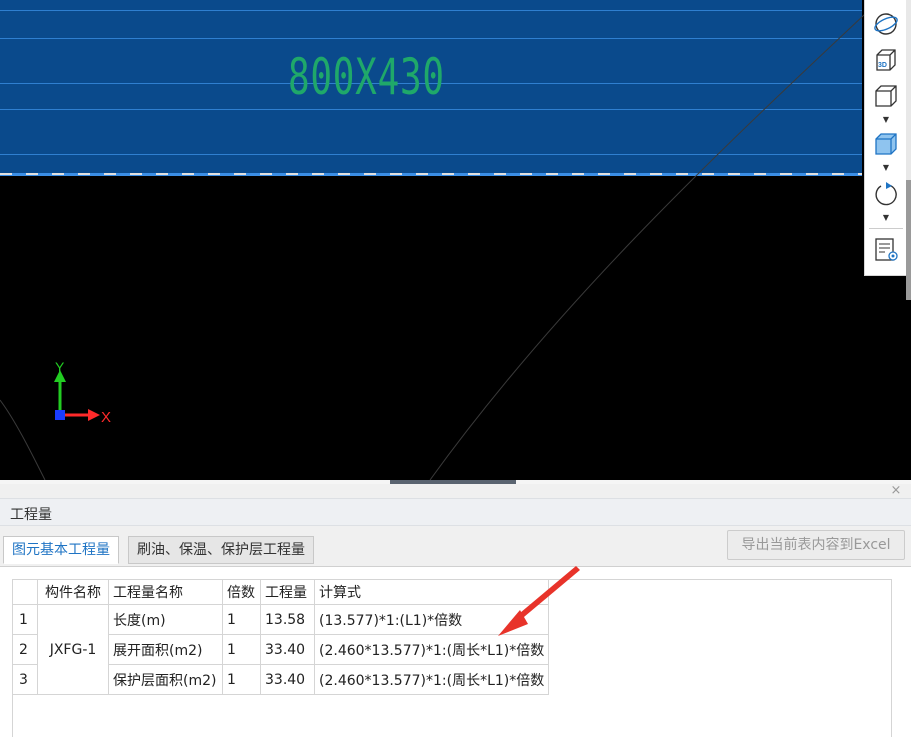  I want to click on y-axis-label: Y, so click(60, 367).